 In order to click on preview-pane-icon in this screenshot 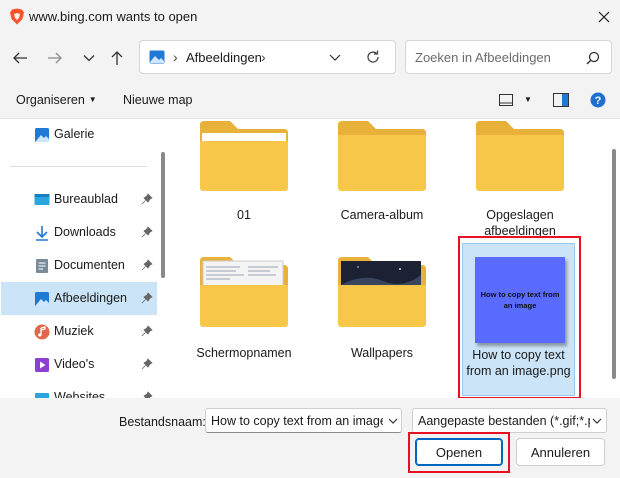, I will do `click(561, 100)`.